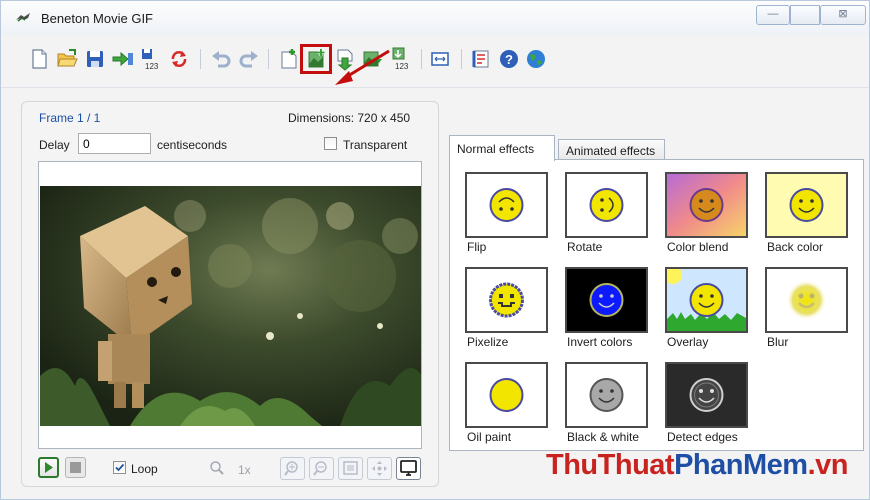  I want to click on resize-icon, so click(440, 59).